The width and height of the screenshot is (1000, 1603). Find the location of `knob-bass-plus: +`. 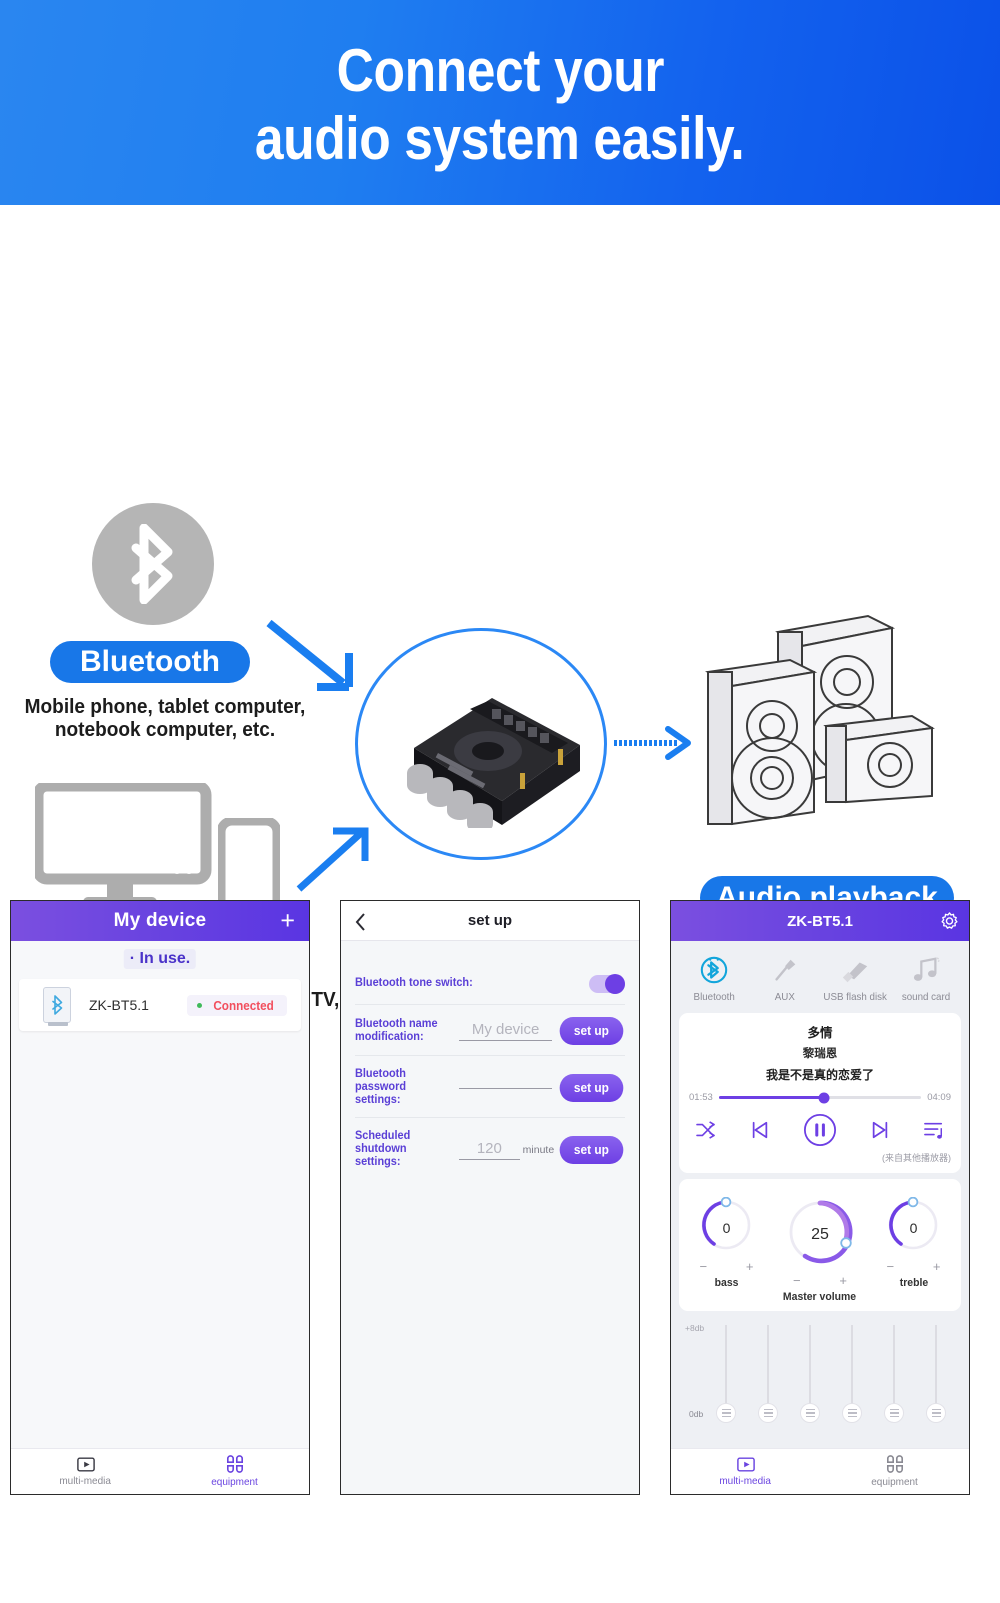

knob-bass-plus: + is located at coordinates (750, 1266).